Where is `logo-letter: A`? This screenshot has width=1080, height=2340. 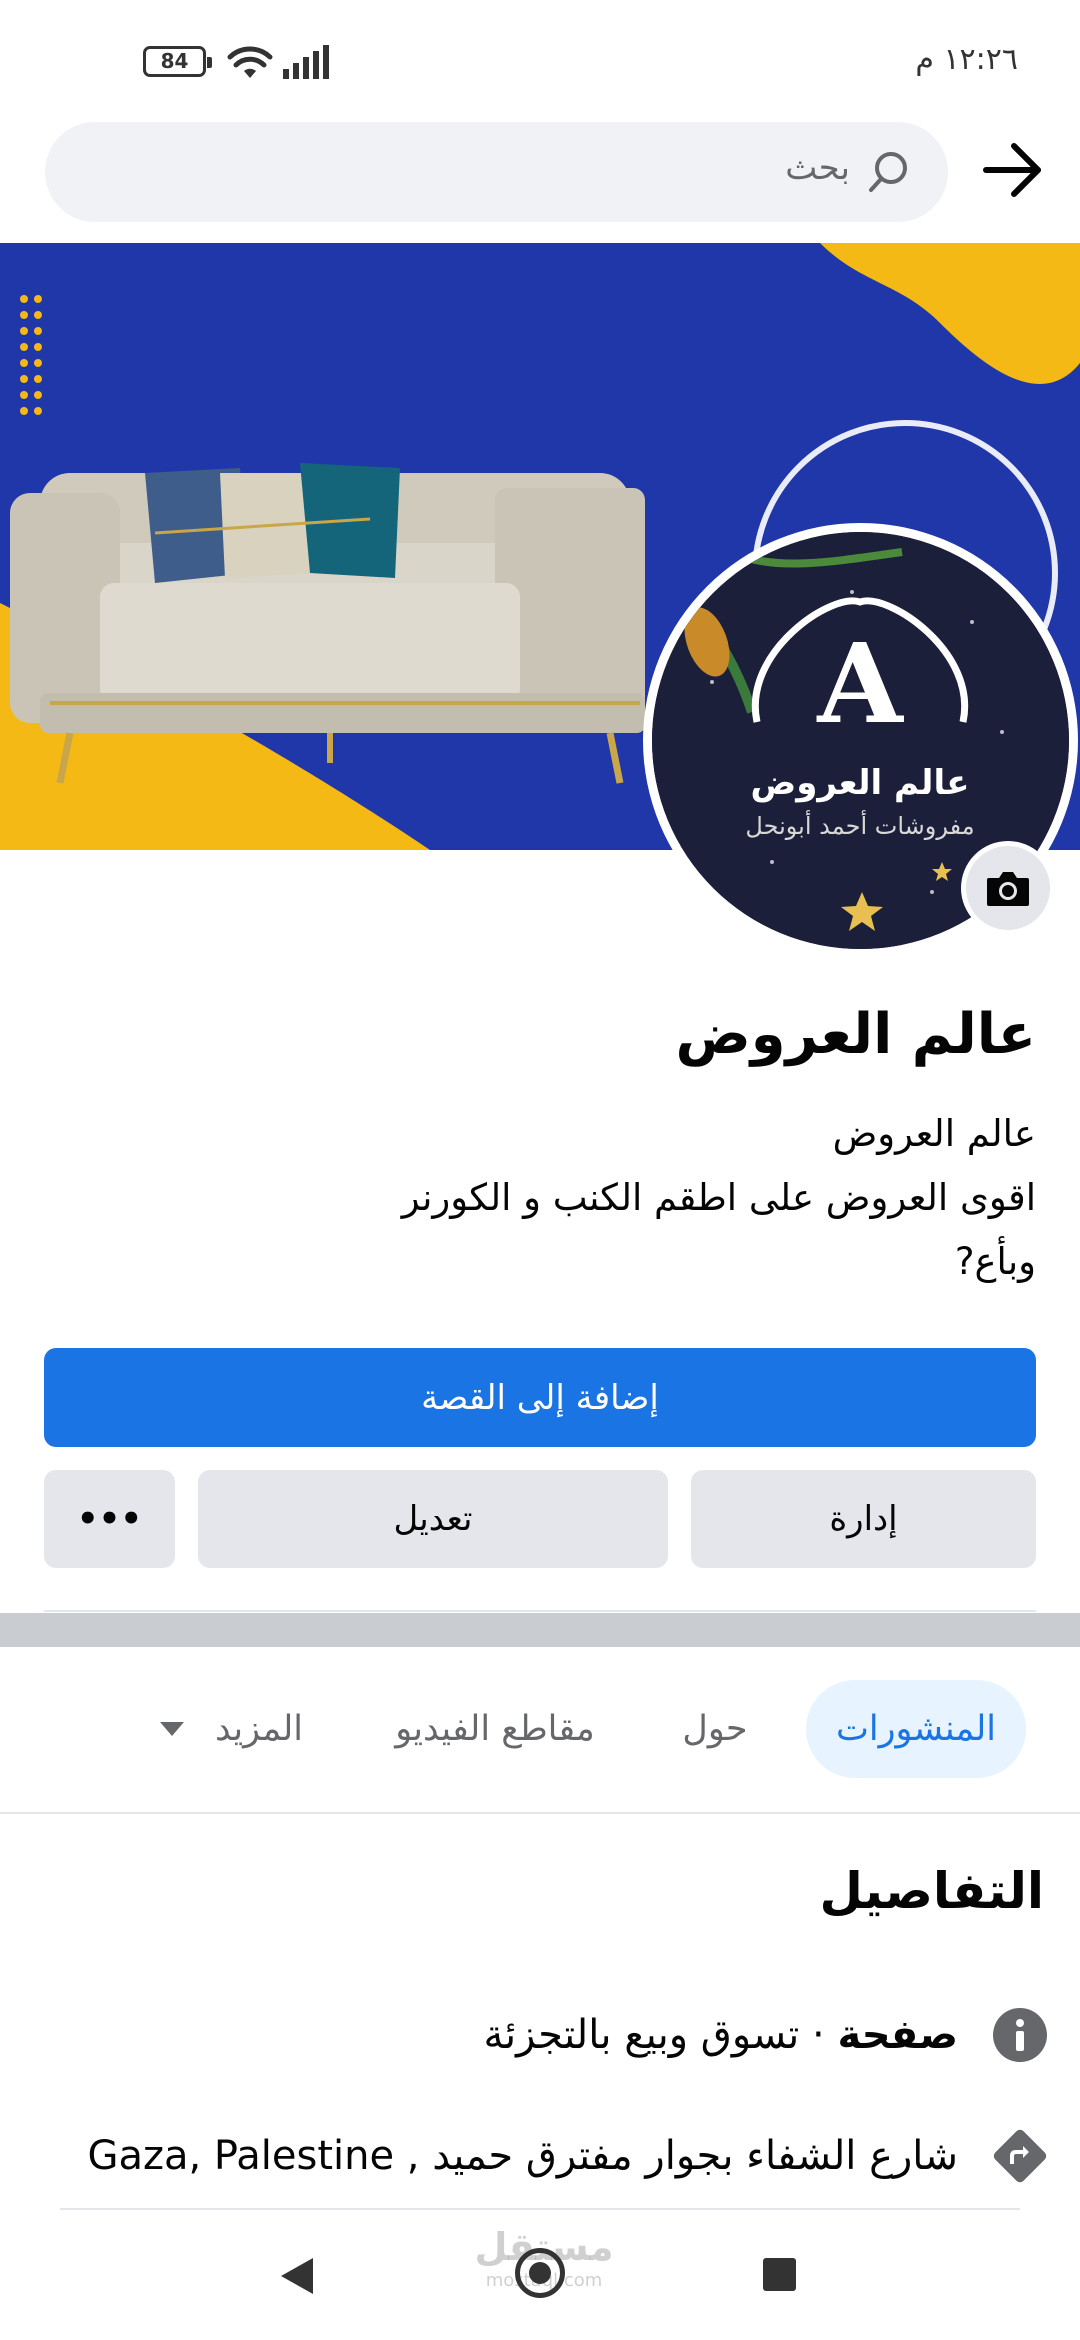
logo-letter: A is located at coordinates (860, 683).